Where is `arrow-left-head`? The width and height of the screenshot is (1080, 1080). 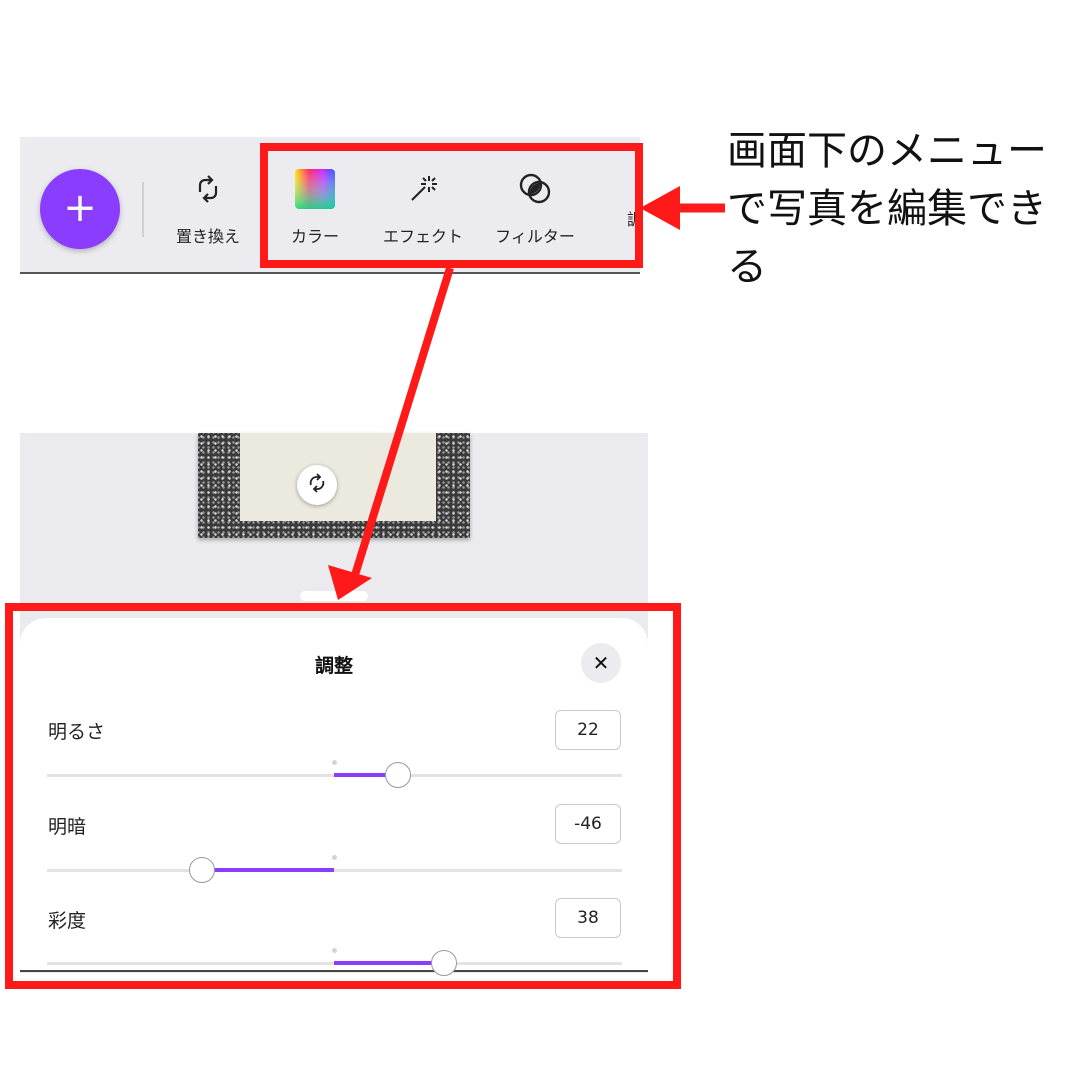 arrow-left-head is located at coordinates (660, 208).